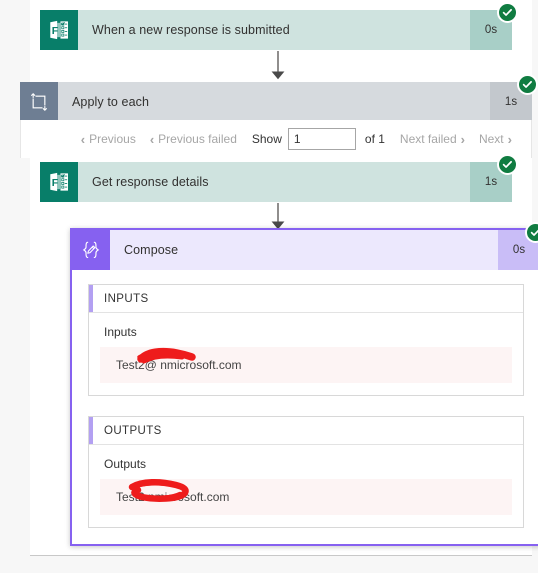 The height and width of the screenshot is (573, 538). Describe the element at coordinates (133, 430) in the screenshot. I see `outputs-panel-header-label: OUTPUTS` at that location.